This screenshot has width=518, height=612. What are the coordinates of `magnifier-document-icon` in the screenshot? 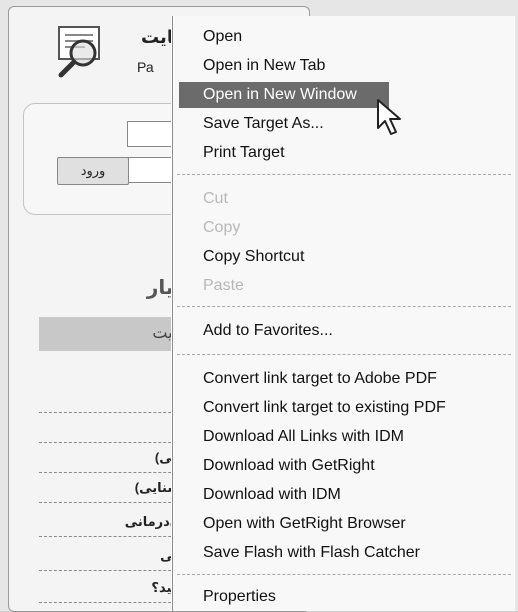 It's located at (79, 52).